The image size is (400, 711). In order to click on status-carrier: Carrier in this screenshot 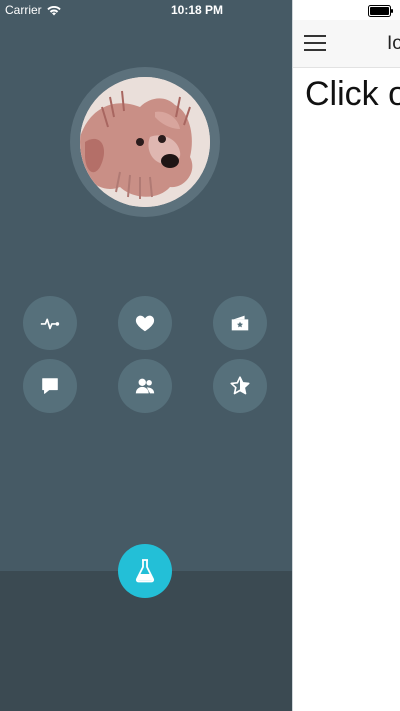, I will do `click(33, 10)`.